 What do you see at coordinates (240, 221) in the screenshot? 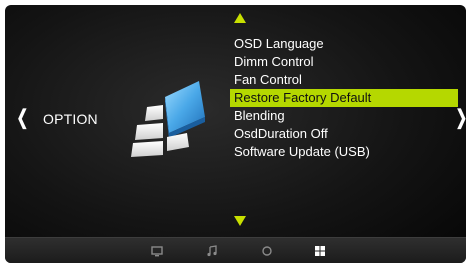
I see `scroll-down-arrow-icon` at bounding box center [240, 221].